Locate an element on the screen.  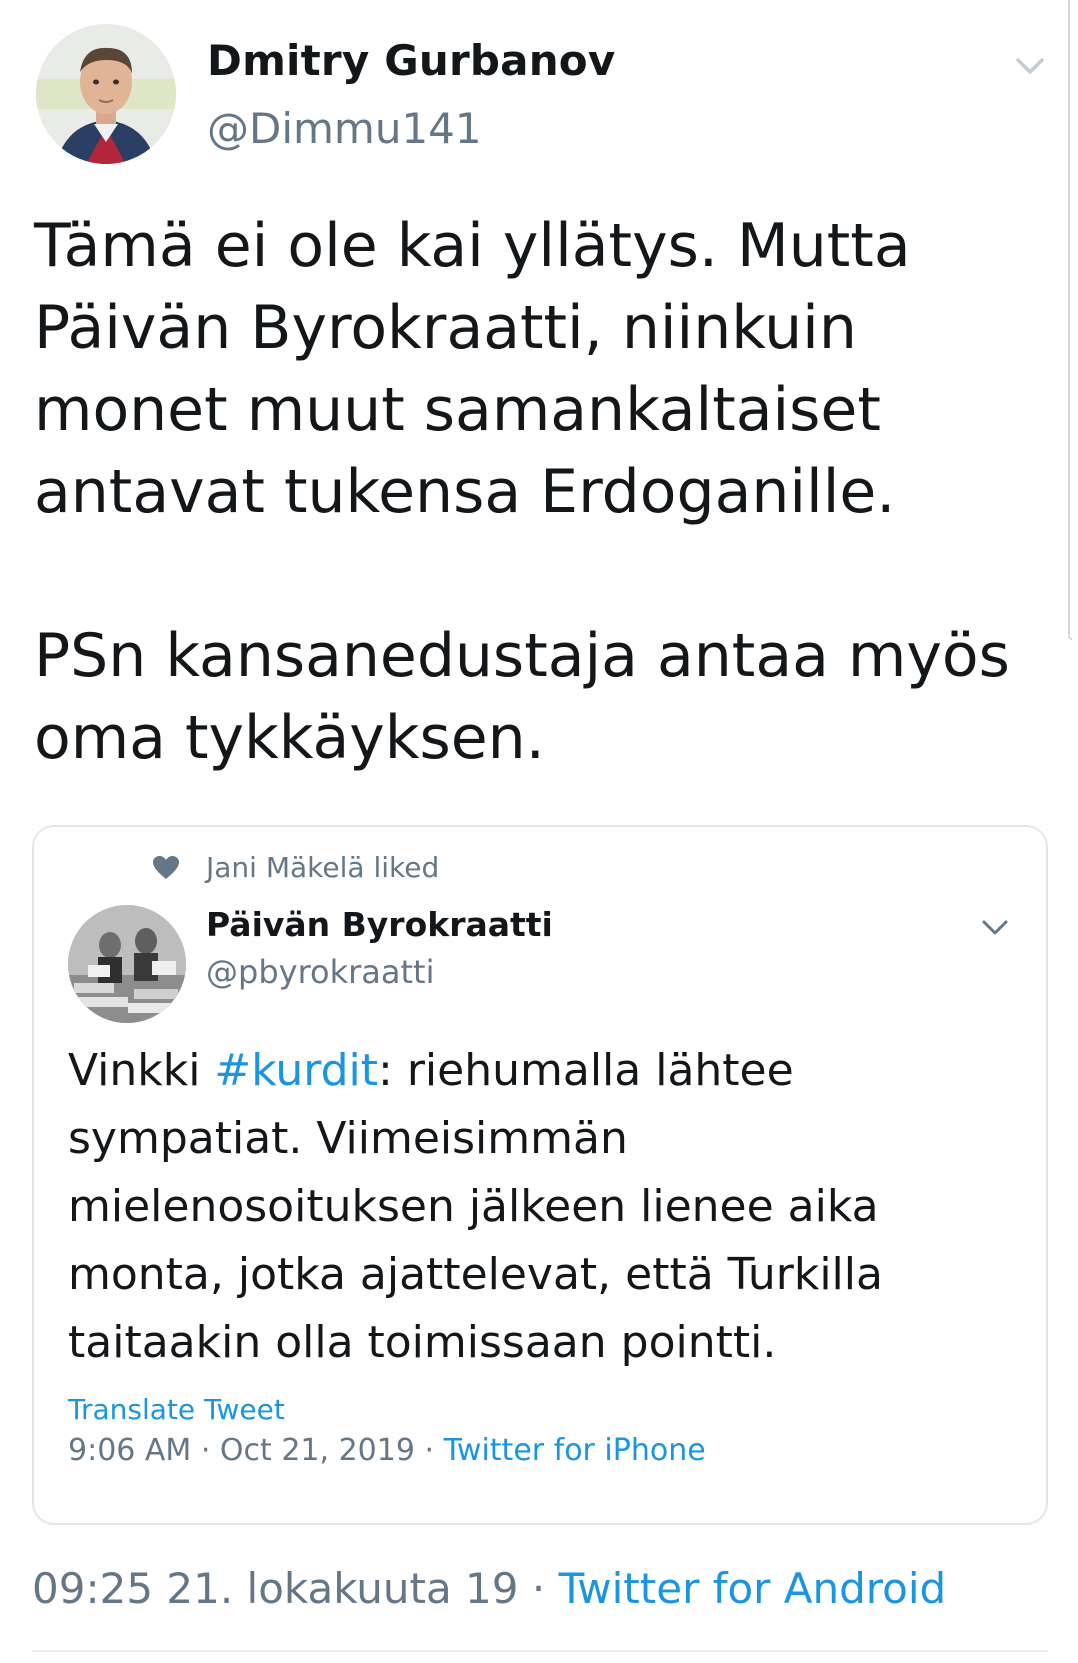
divider is located at coordinates (540, 1651).